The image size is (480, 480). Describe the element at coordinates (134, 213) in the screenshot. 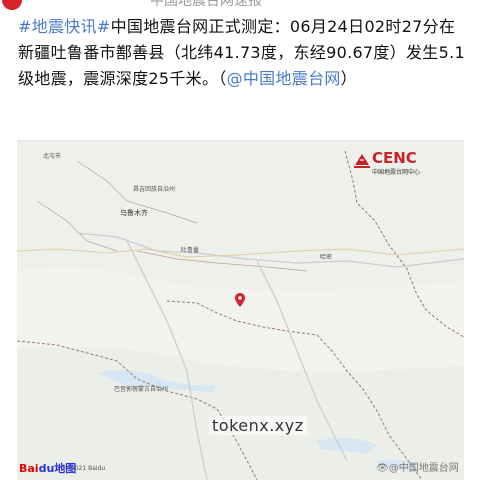

I see `label-urumqi: 乌鲁木齐` at that location.